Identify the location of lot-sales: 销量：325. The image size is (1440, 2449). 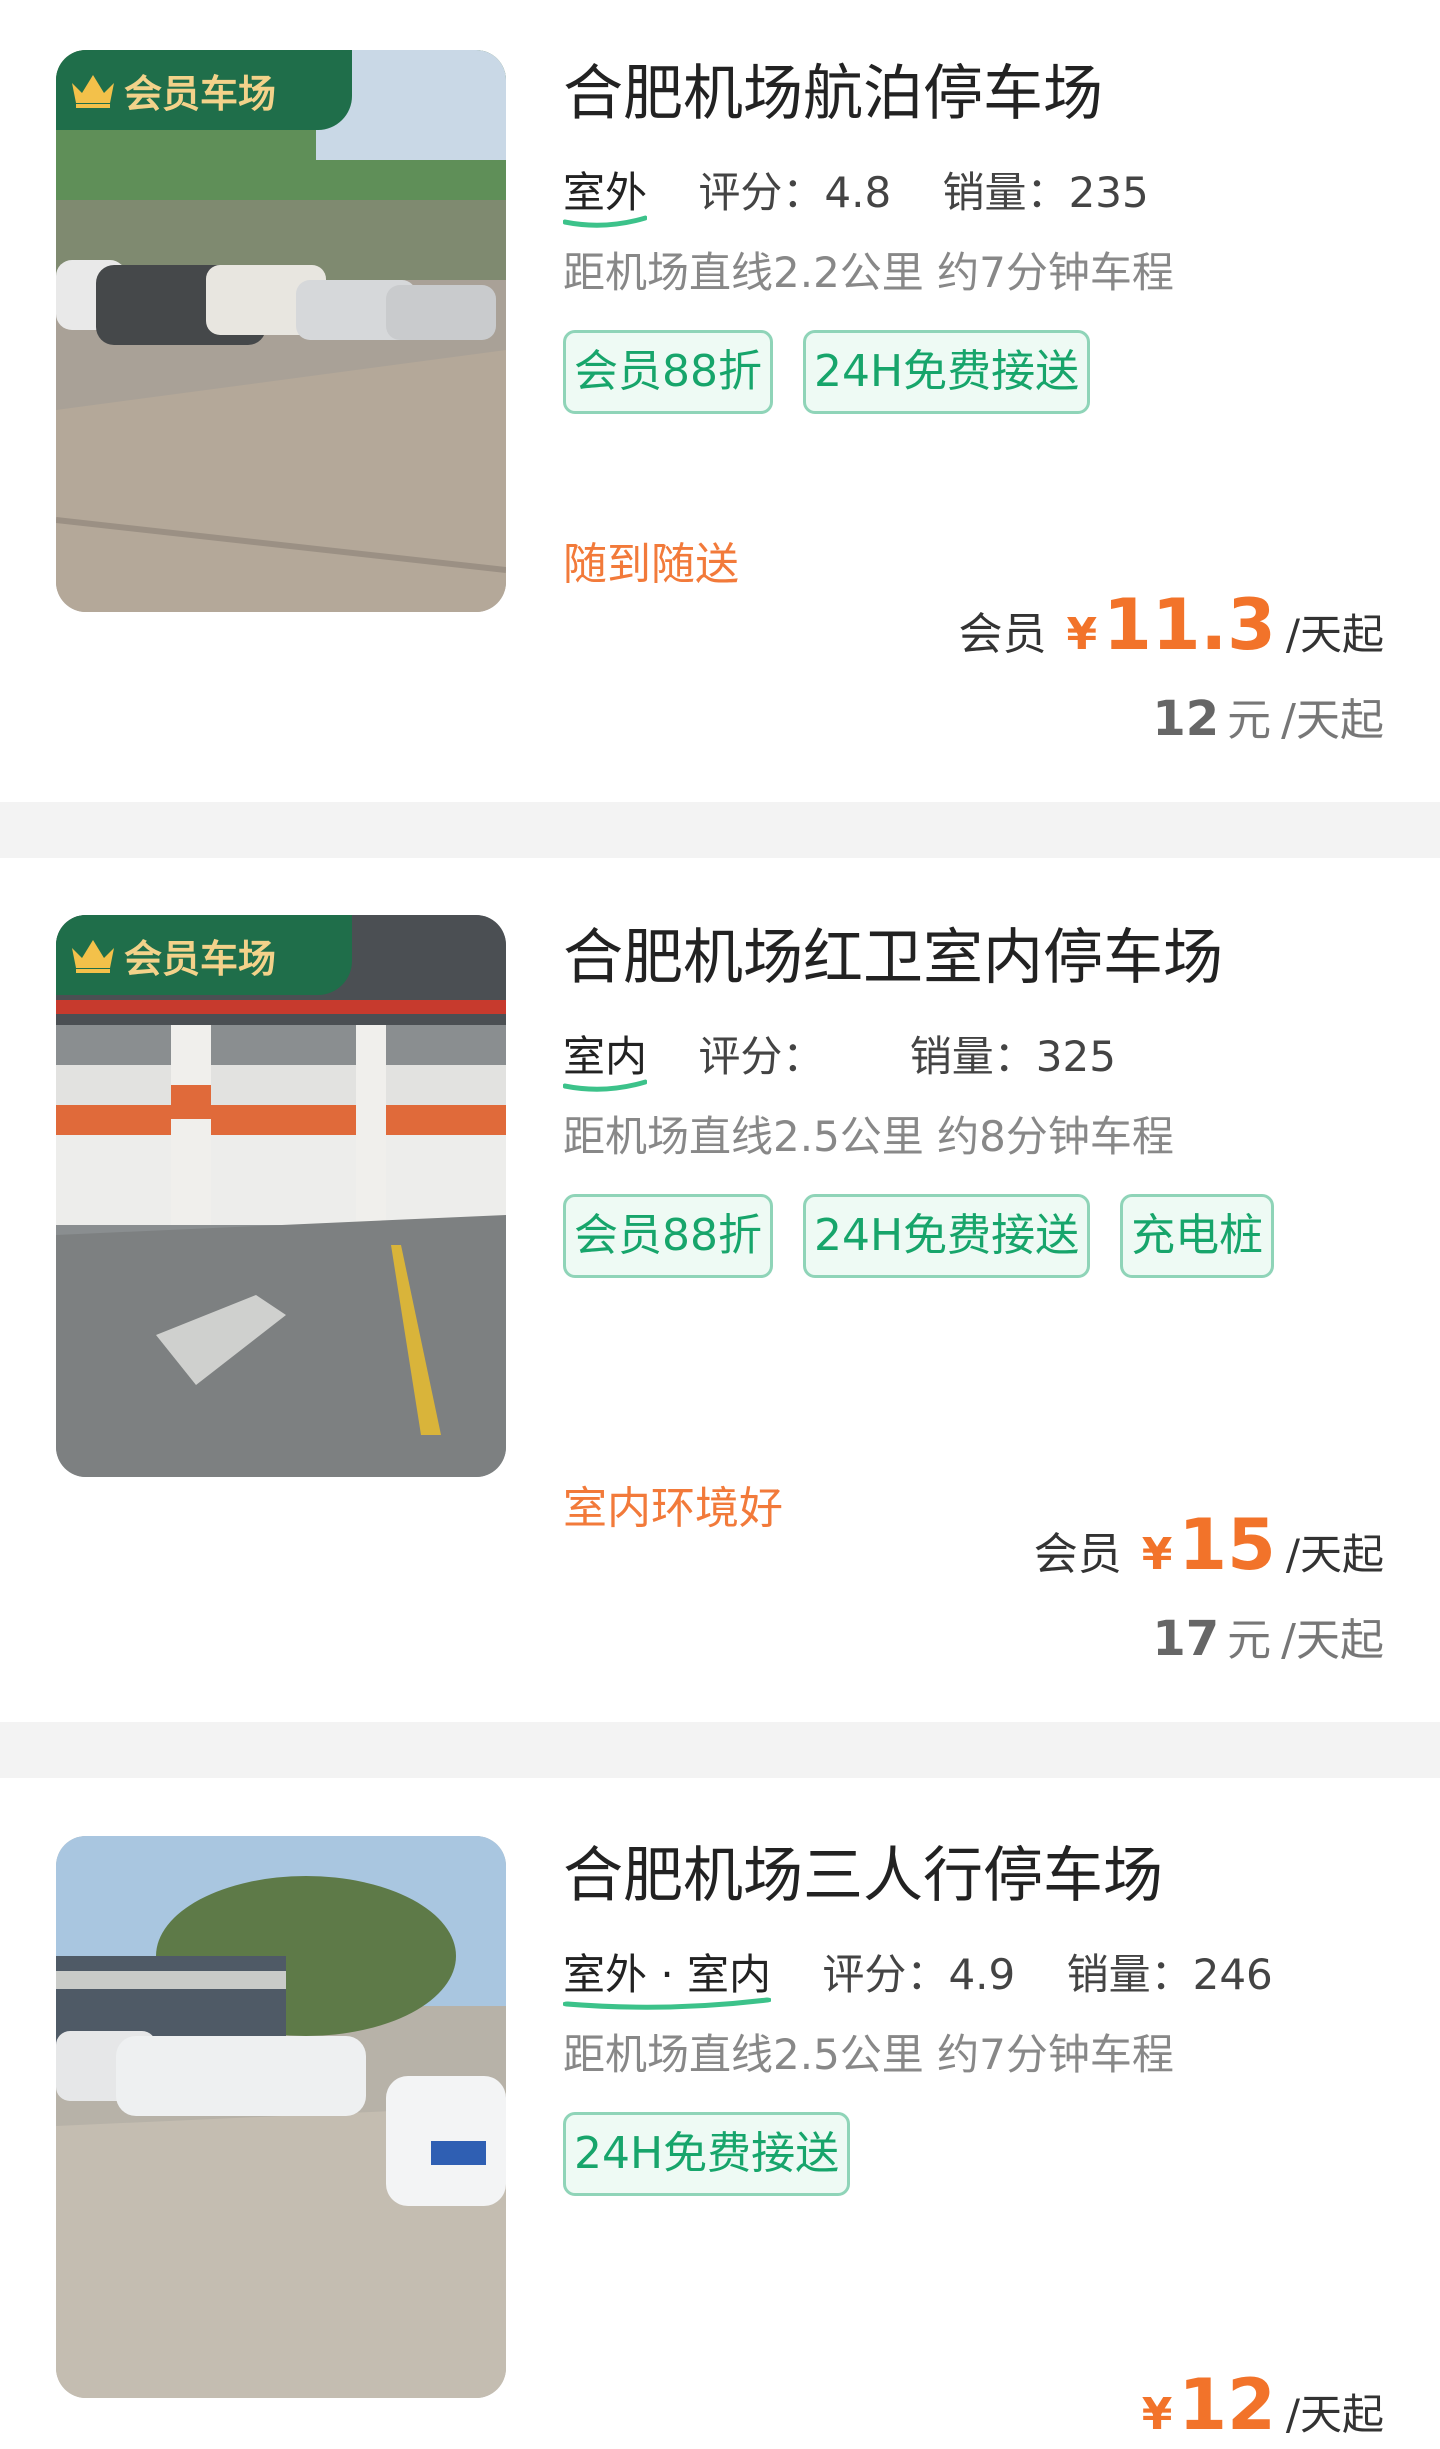
(1013, 1056).